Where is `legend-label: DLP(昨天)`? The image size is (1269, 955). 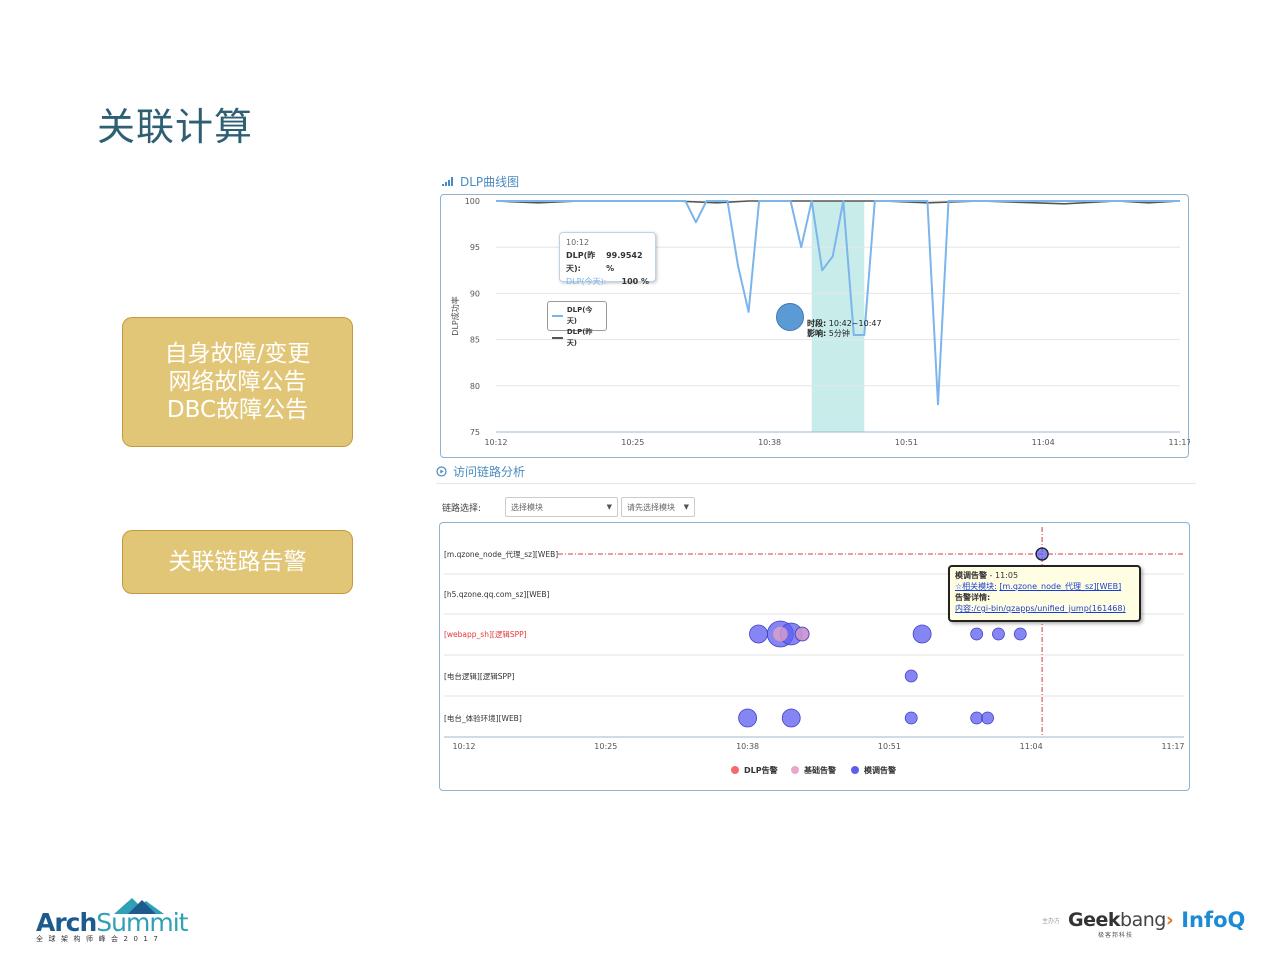 legend-label: DLP(昨天) is located at coordinates (579, 337).